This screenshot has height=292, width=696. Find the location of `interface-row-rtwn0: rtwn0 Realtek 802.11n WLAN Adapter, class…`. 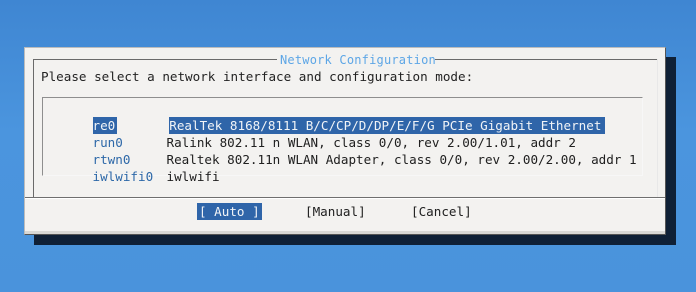

interface-row-rtwn0: rtwn0 Realtek 802.11n WLAN Adapter, class… is located at coordinates (342, 150).